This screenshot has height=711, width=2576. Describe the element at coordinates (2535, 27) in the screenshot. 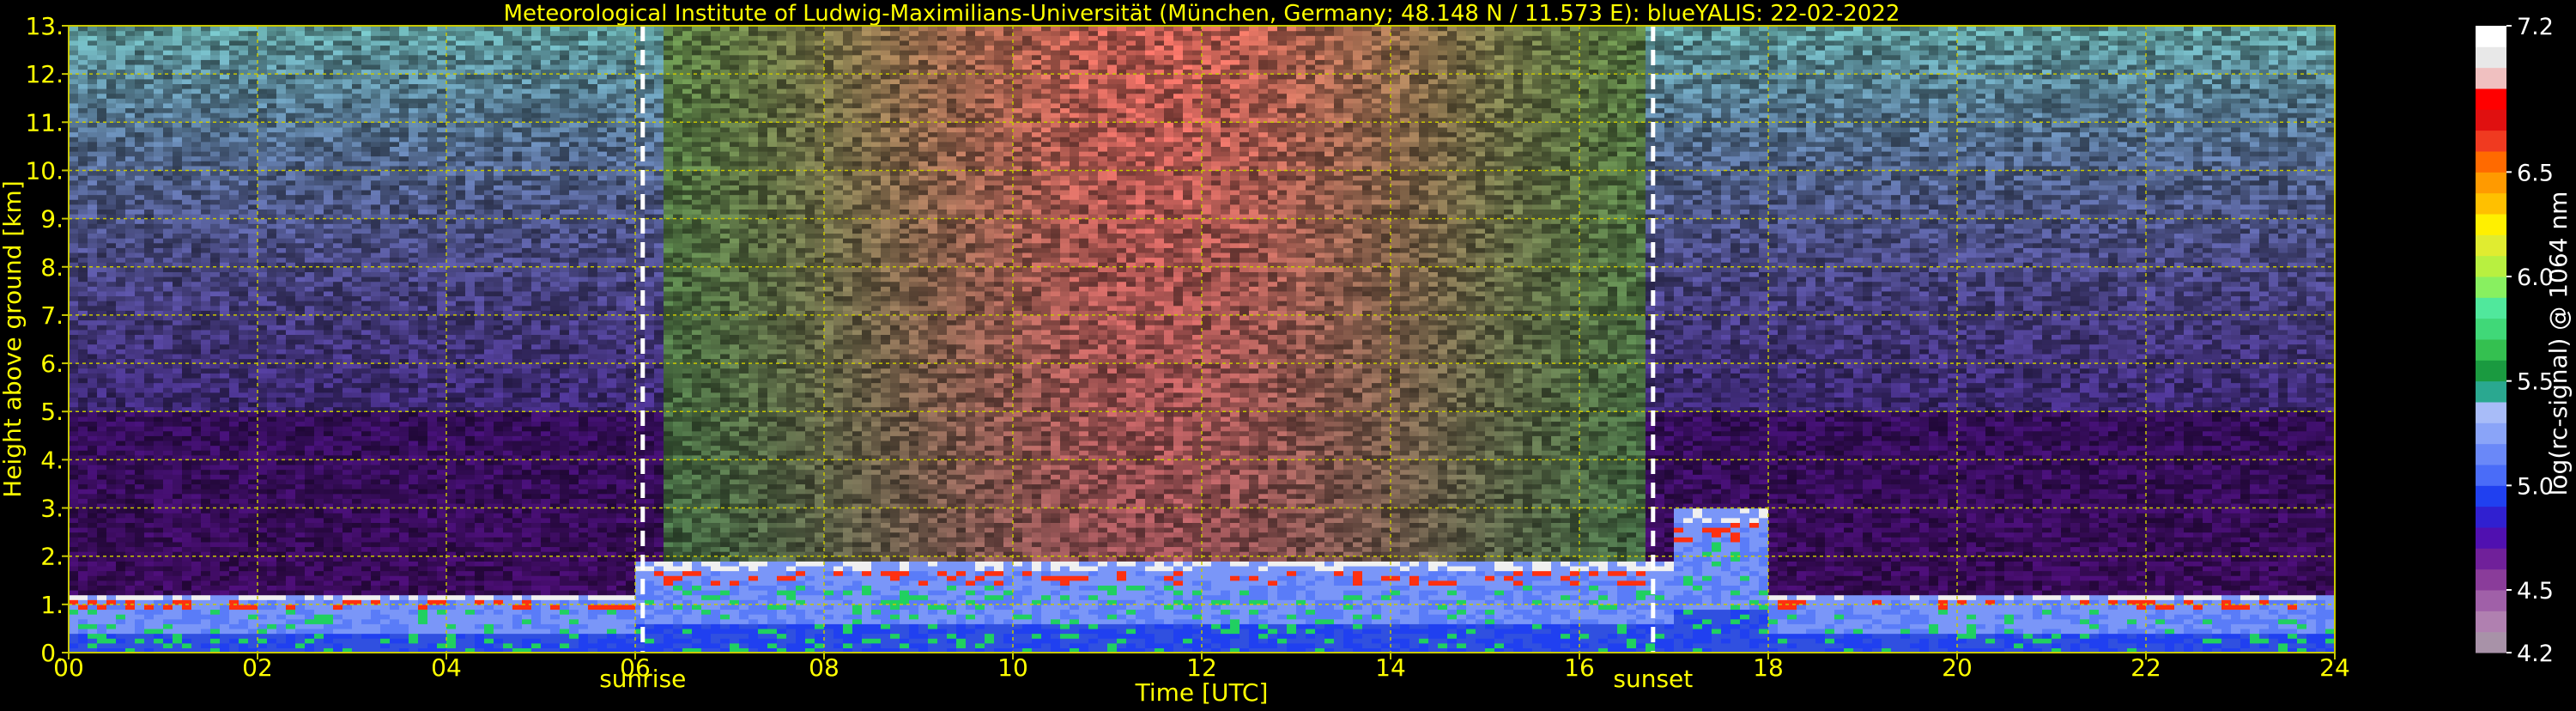

I see `colorbar-tick-label: 7.2` at that location.